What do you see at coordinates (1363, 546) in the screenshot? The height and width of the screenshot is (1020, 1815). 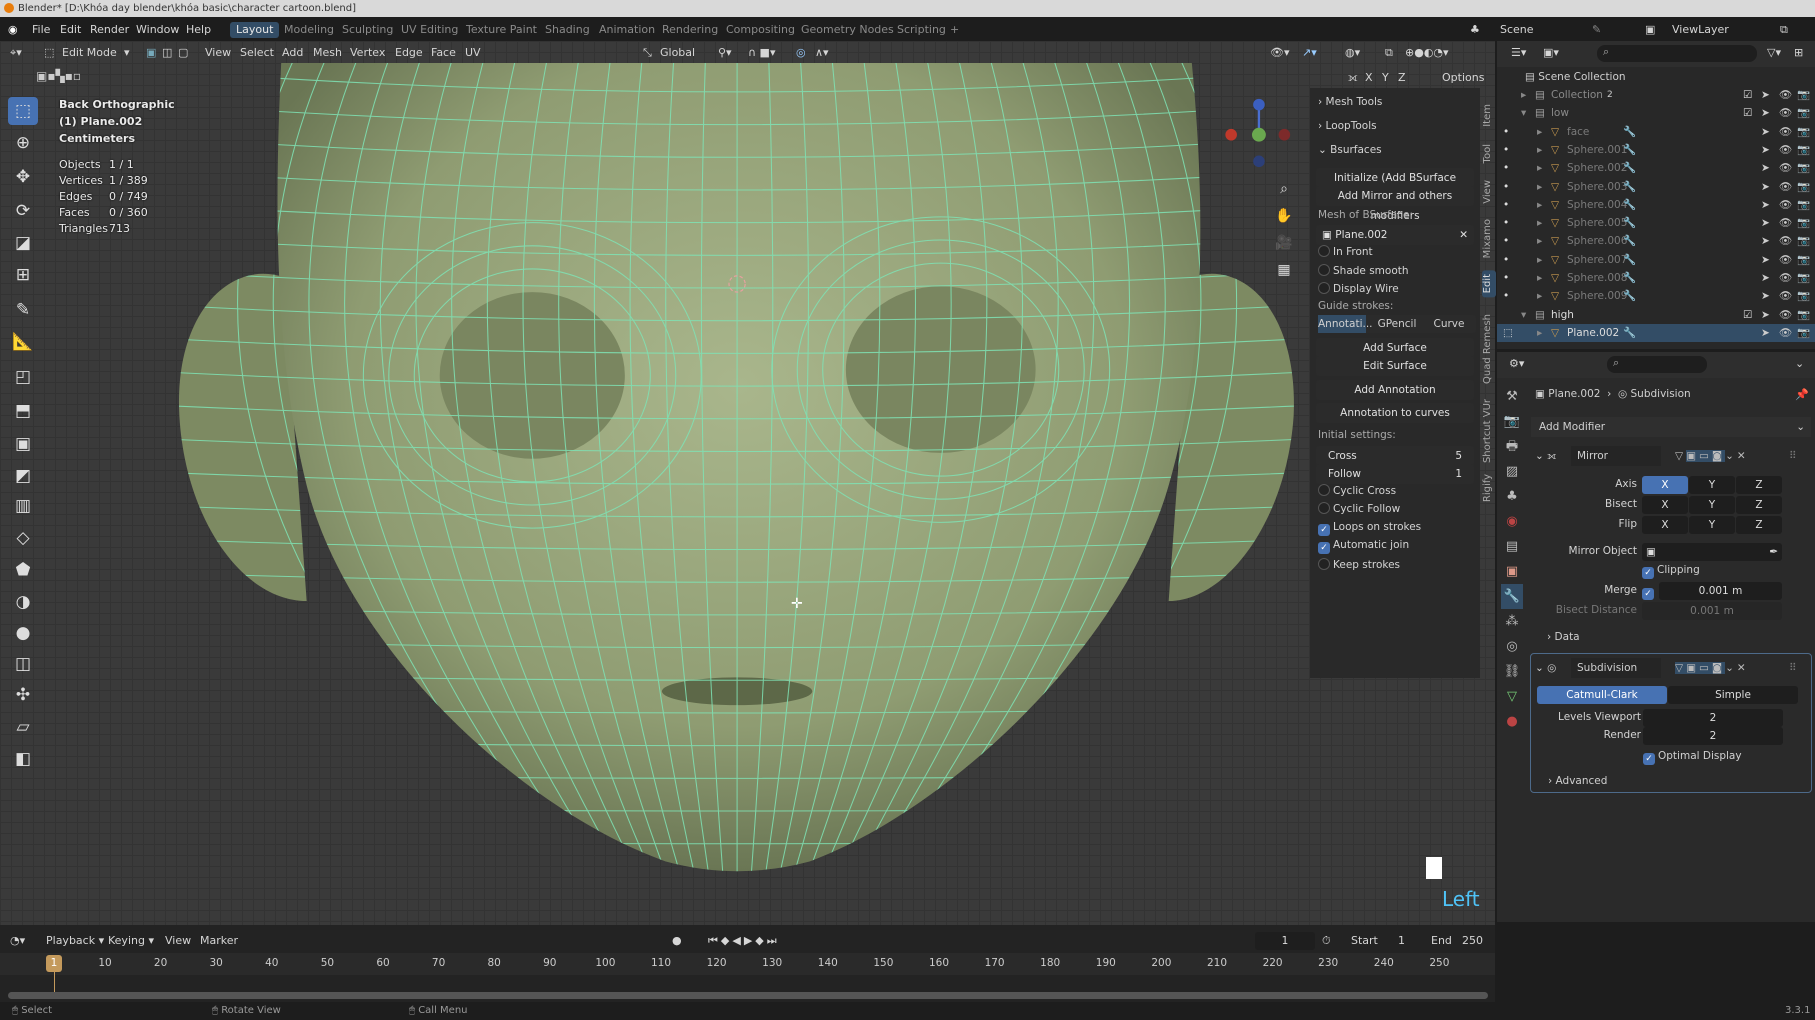 I see `automatic-join-checkbox: ✓ Automatic join` at bounding box center [1363, 546].